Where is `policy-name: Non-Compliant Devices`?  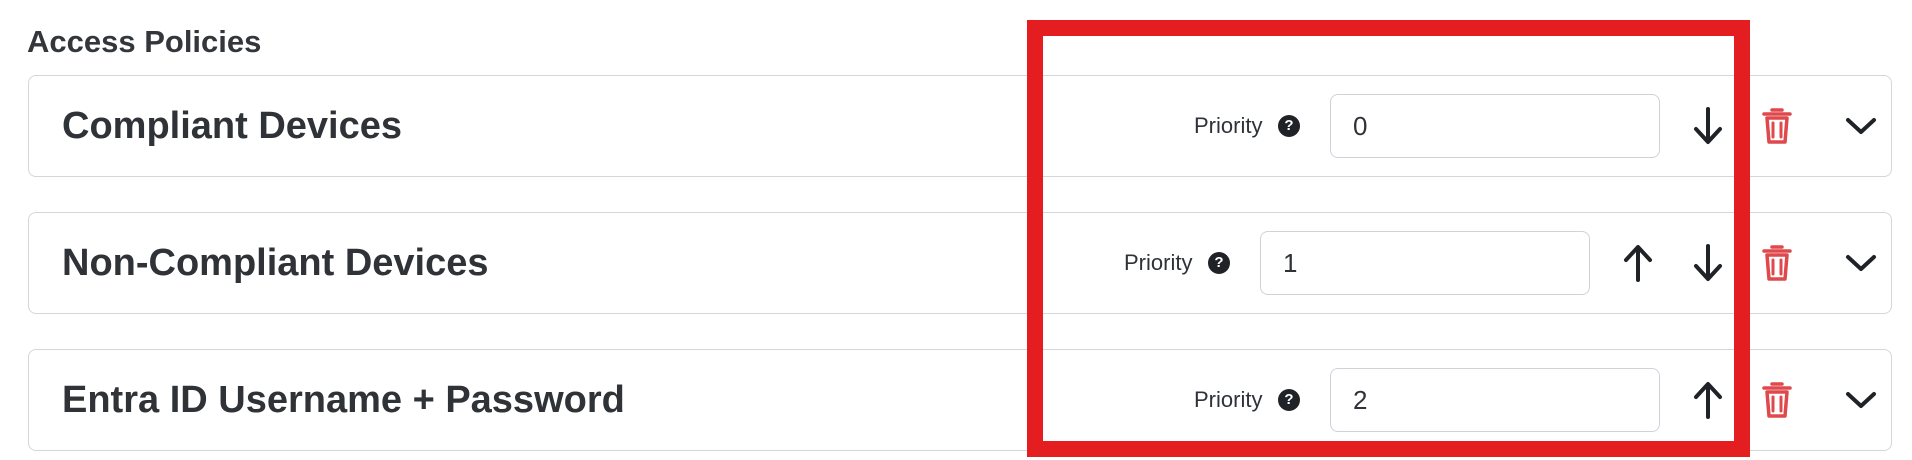 policy-name: Non-Compliant Devices is located at coordinates (275, 263).